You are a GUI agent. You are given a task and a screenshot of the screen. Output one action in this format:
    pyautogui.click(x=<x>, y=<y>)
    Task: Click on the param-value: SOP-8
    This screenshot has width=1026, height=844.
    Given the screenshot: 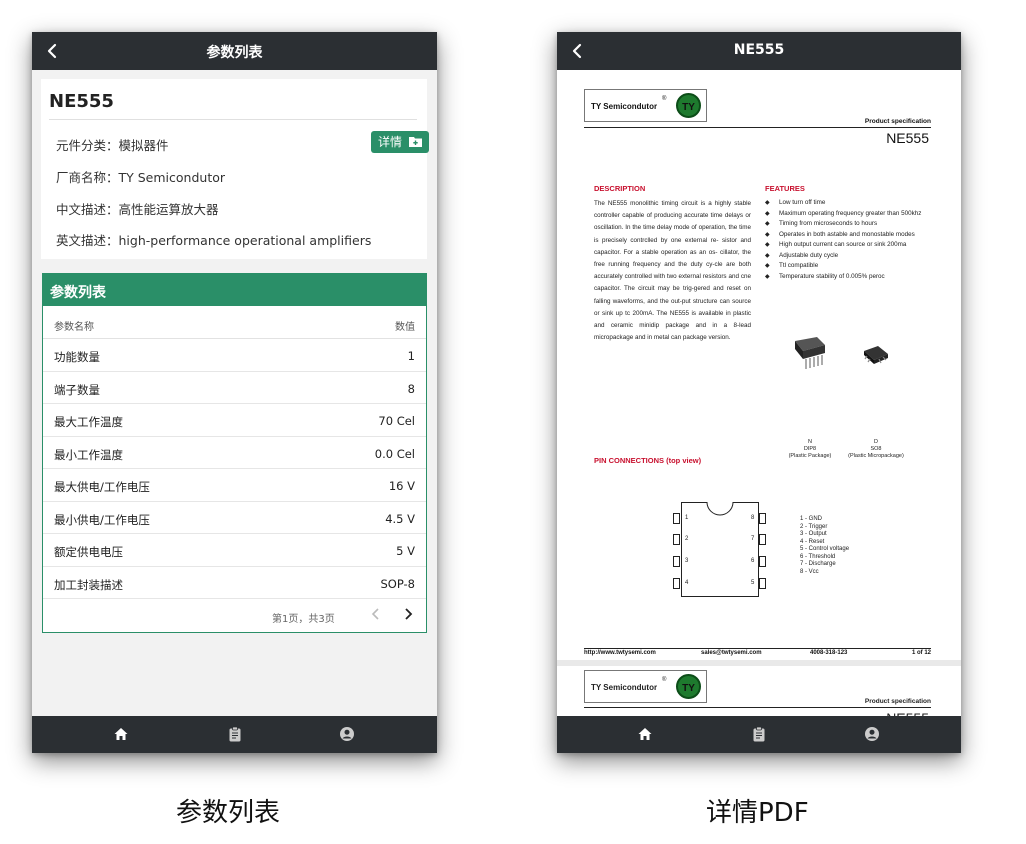 What is the action you would take?
    pyautogui.click(x=398, y=583)
    